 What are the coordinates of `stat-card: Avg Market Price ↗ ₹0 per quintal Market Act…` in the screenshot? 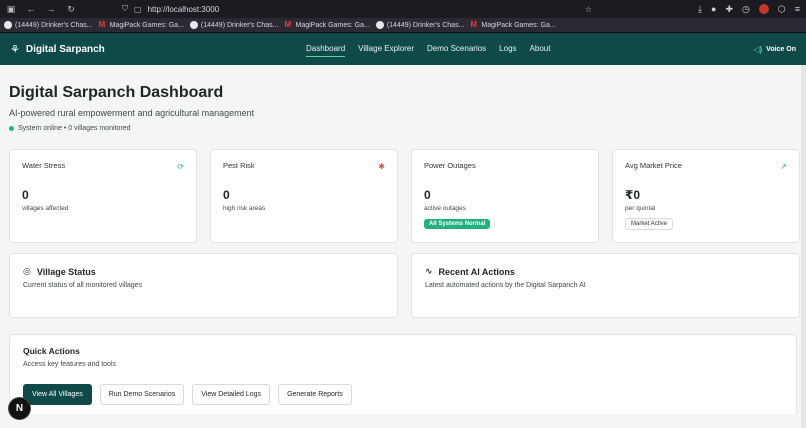 It's located at (706, 196).